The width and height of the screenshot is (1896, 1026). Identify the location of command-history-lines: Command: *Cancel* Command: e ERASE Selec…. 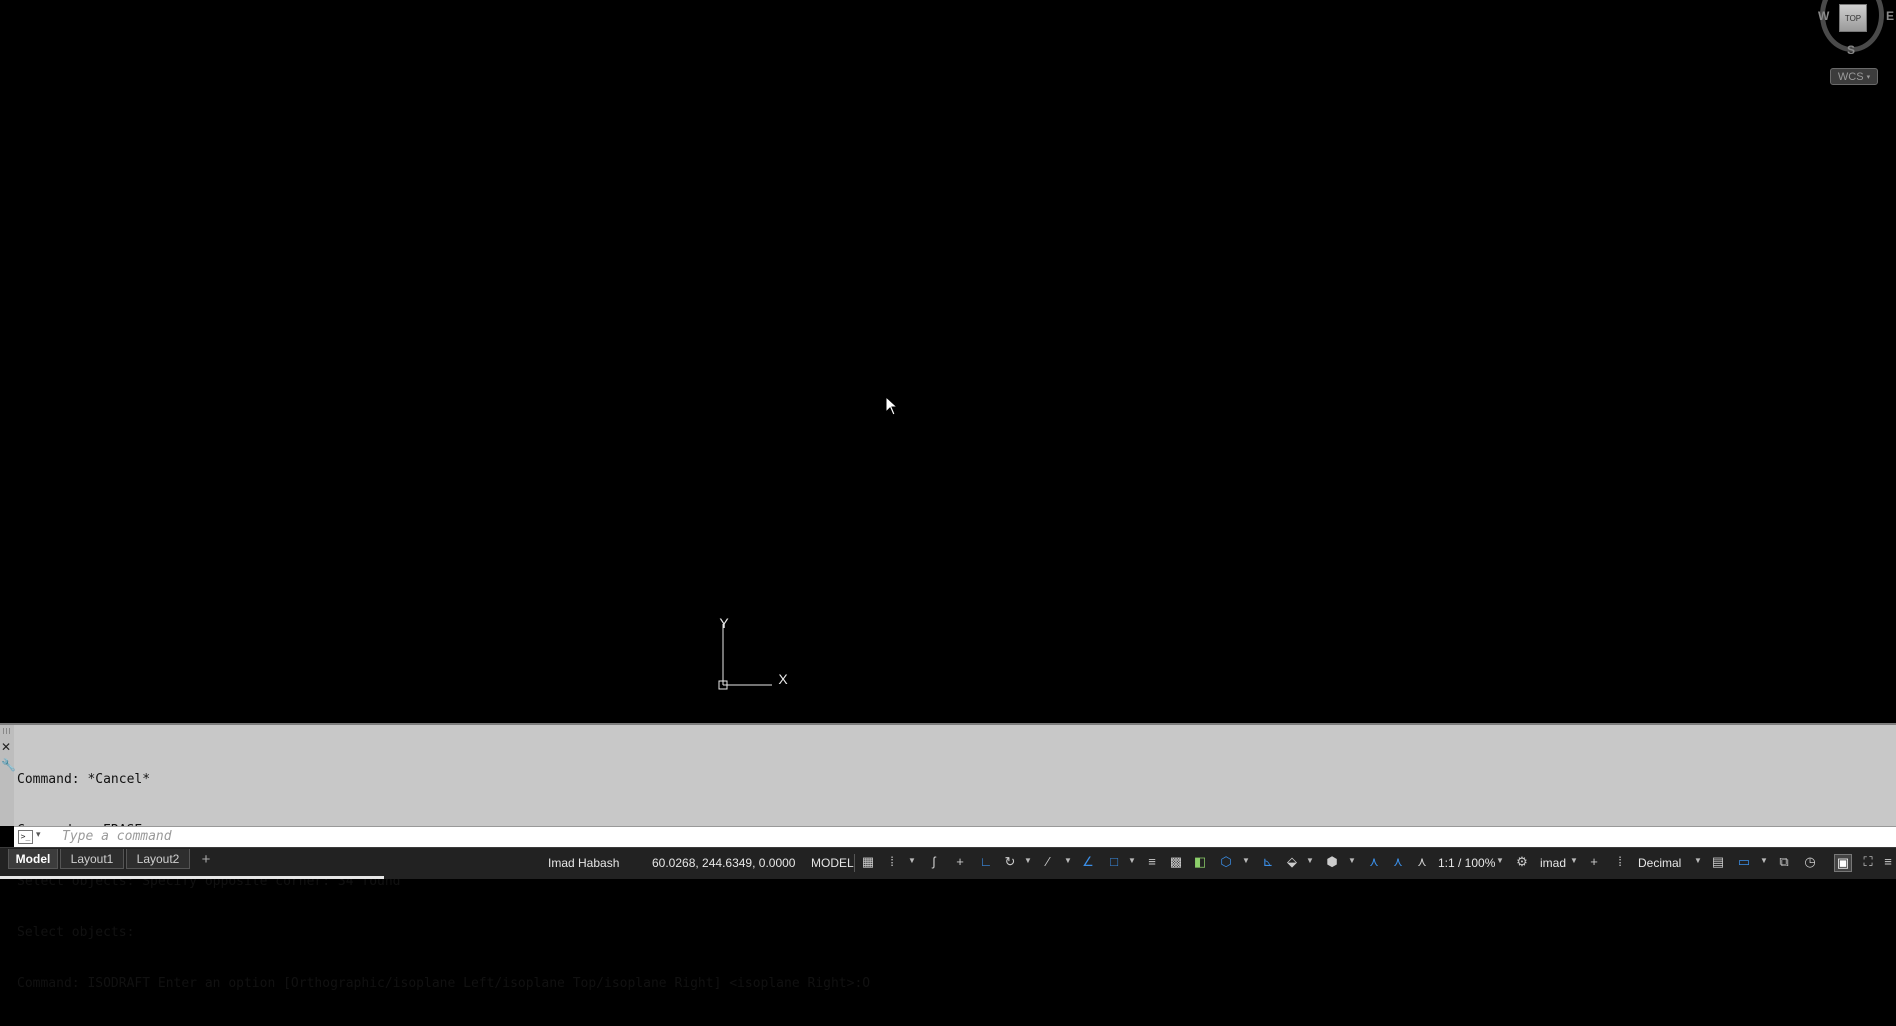
(443, 881).